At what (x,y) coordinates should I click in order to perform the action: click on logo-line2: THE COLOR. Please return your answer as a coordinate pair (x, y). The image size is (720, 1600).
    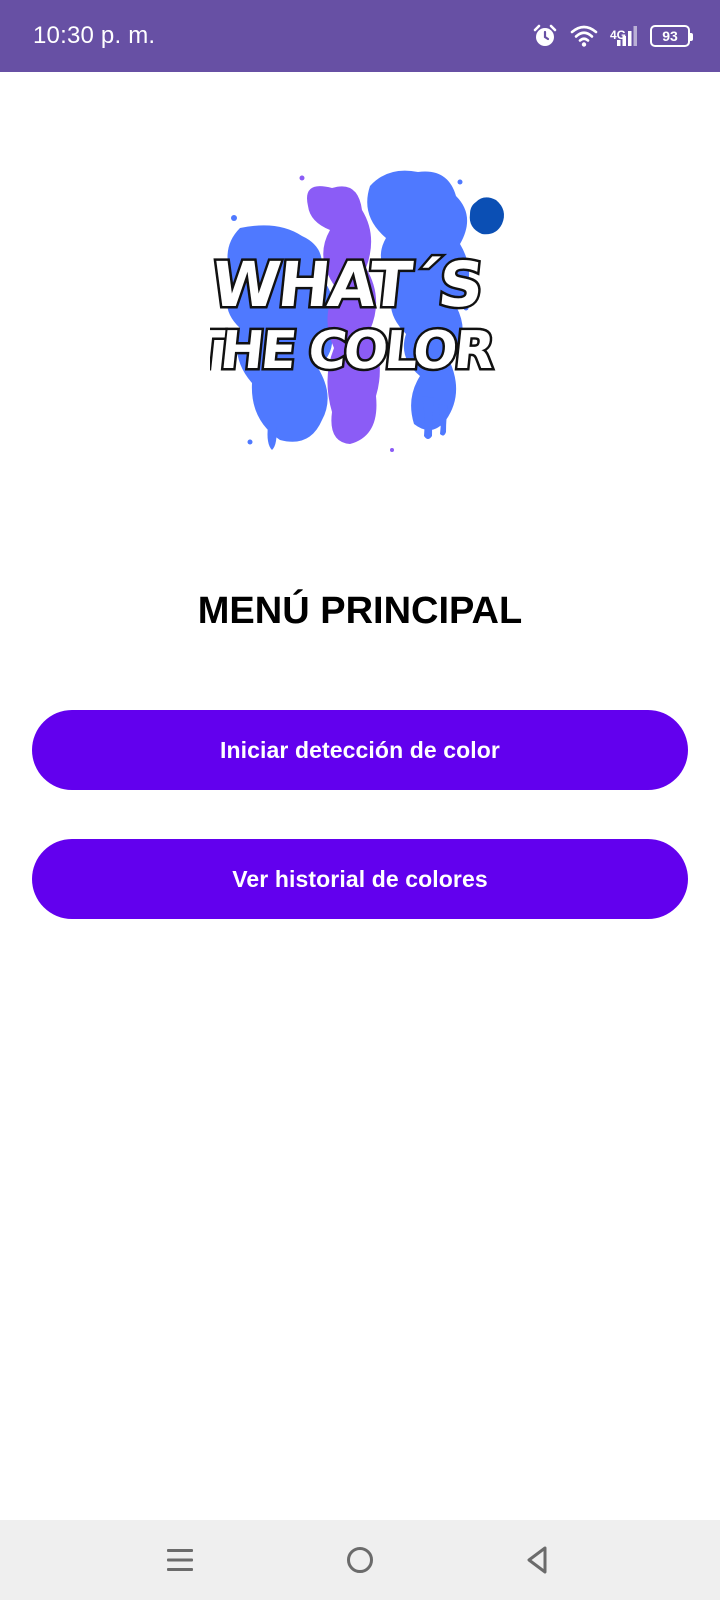
    Looking at the image, I should click on (353, 351).